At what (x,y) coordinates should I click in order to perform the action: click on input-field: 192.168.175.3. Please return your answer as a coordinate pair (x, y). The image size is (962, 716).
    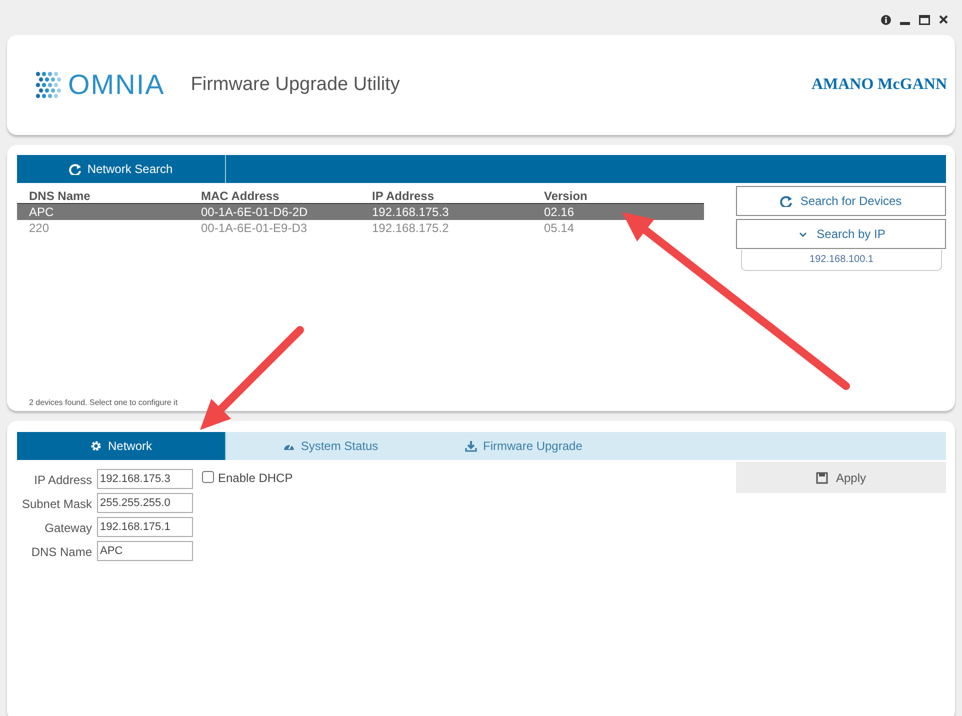
    Looking at the image, I should click on (145, 479).